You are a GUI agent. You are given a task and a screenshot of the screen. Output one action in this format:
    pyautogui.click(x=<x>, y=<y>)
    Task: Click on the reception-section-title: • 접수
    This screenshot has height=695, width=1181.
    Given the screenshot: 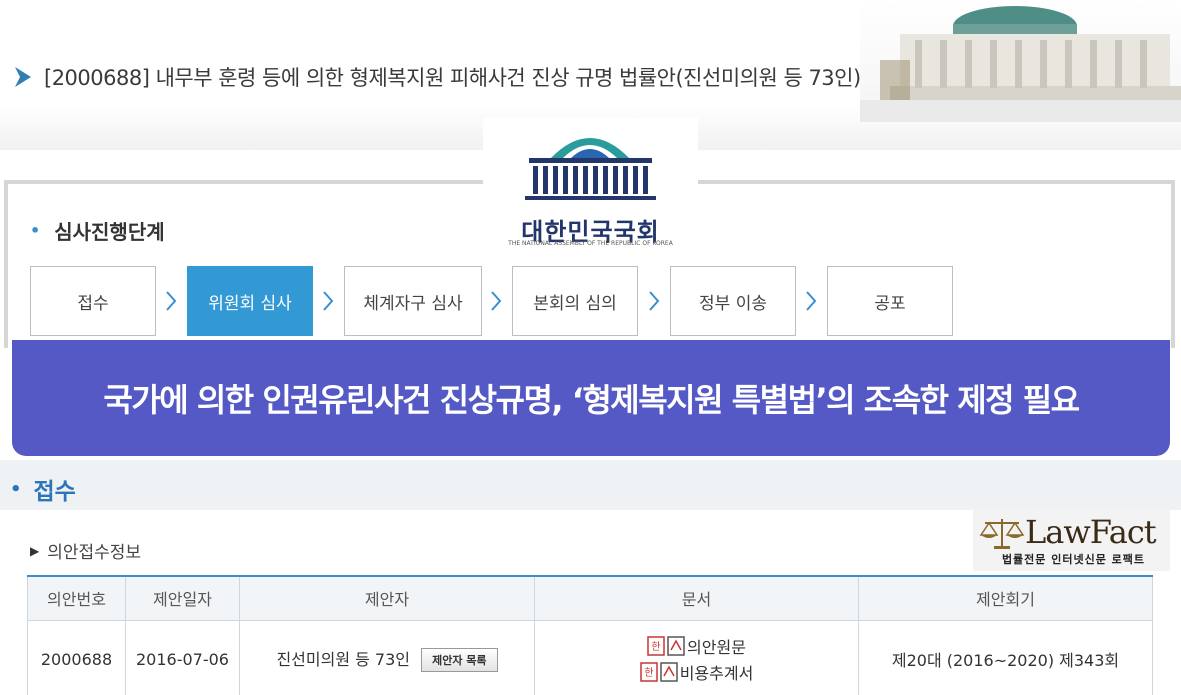 What is the action you would take?
    pyautogui.click(x=43, y=489)
    